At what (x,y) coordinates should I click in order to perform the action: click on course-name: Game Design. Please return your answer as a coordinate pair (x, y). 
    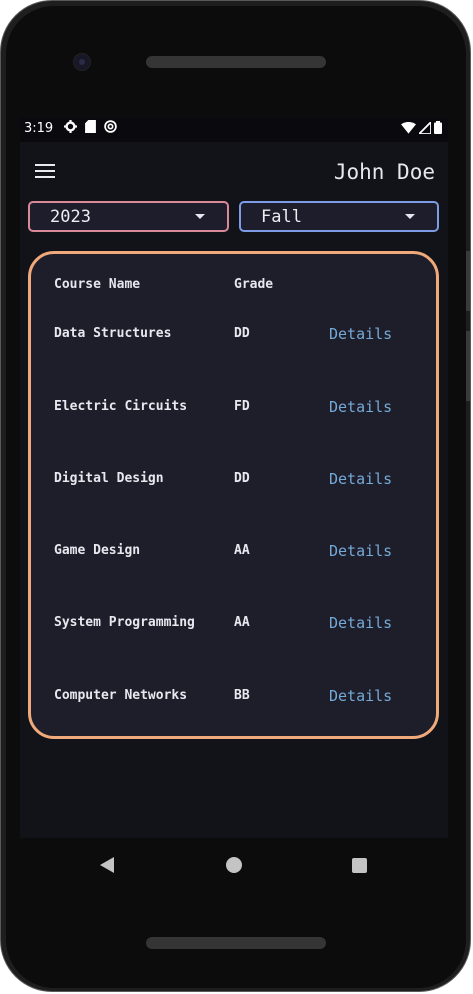
    Looking at the image, I should click on (97, 550).